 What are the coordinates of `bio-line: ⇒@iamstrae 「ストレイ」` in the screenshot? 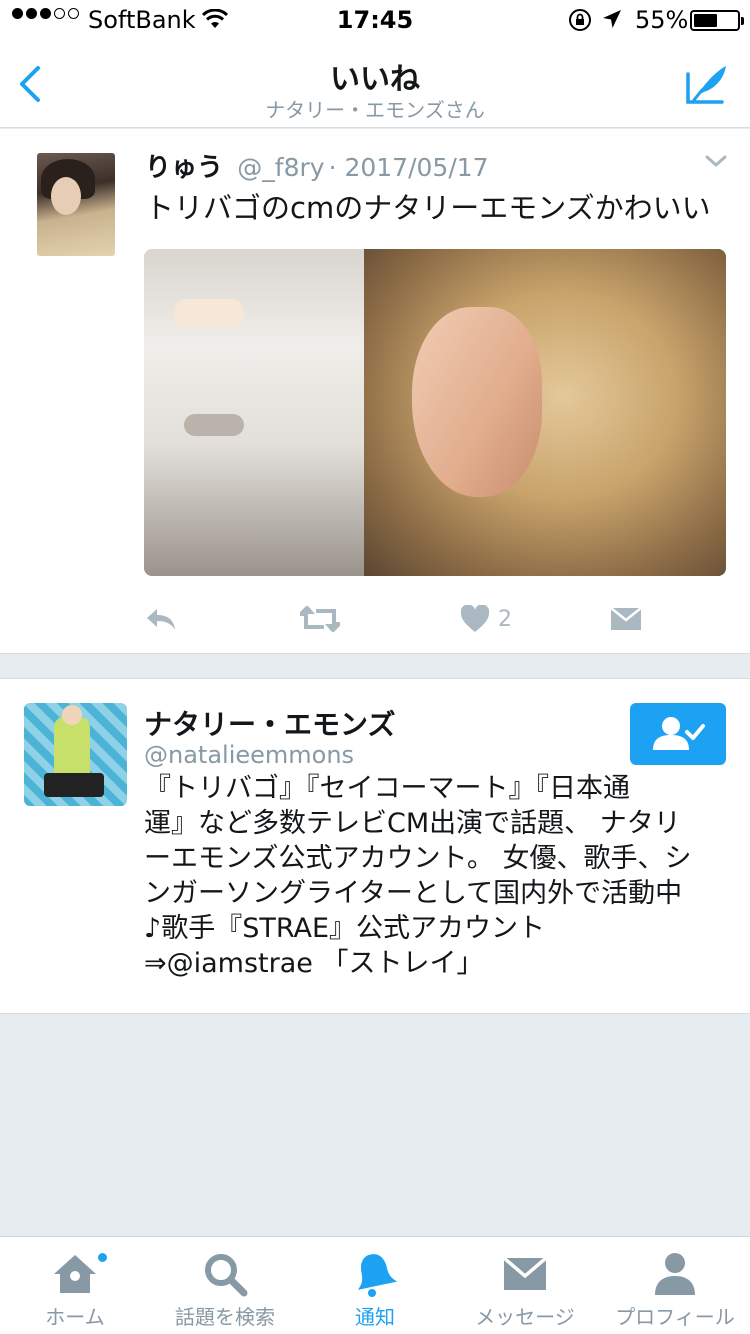 It's located at (439, 963).